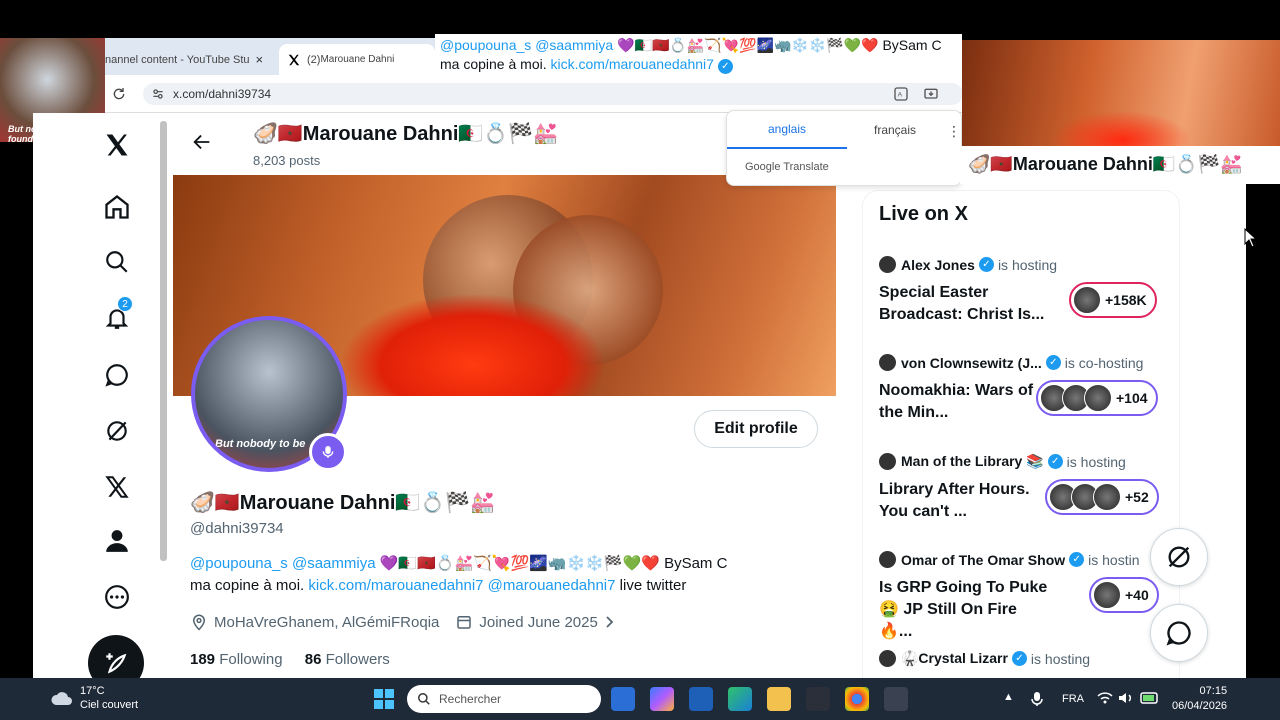 This screenshot has height=720, width=1280. Describe the element at coordinates (895, 130) in the screenshot. I see `translate-target-lang: français` at that location.